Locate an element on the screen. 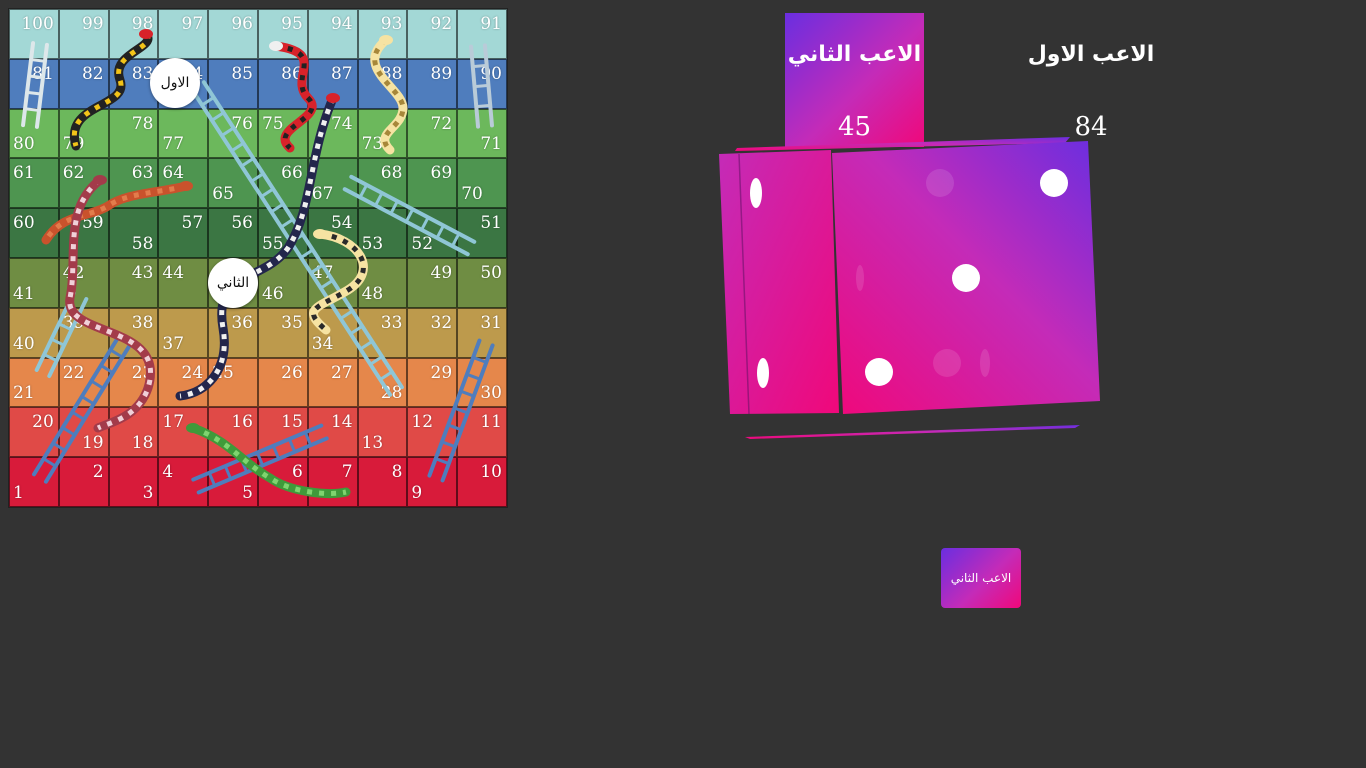  square-number: 65 is located at coordinates (223, 194).